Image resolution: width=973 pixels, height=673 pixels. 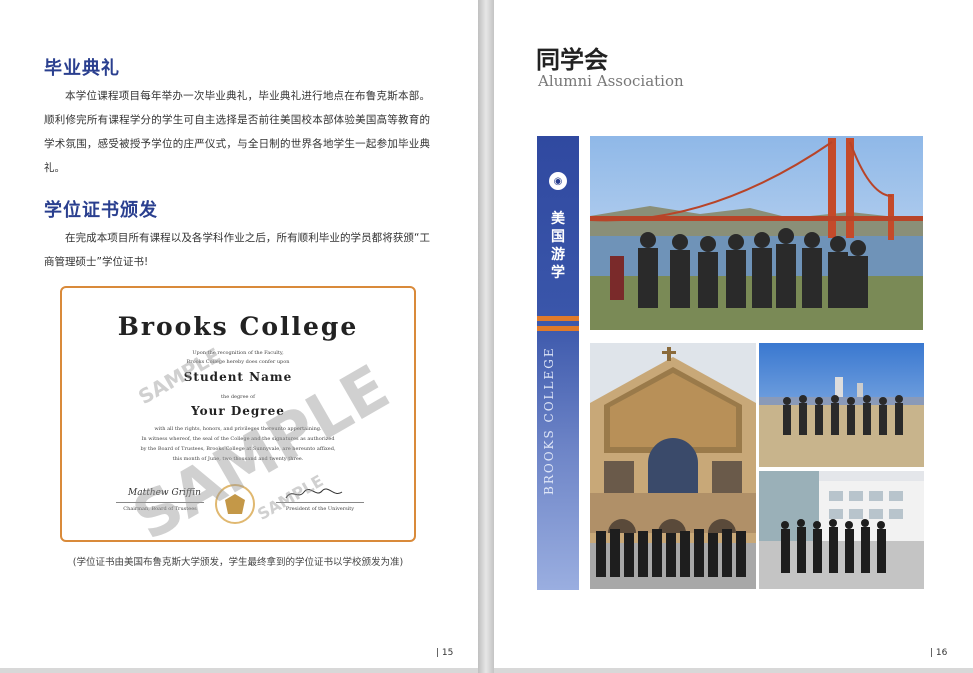 I want to click on graduation-heading: 毕业典礼, so click(x=82, y=68).